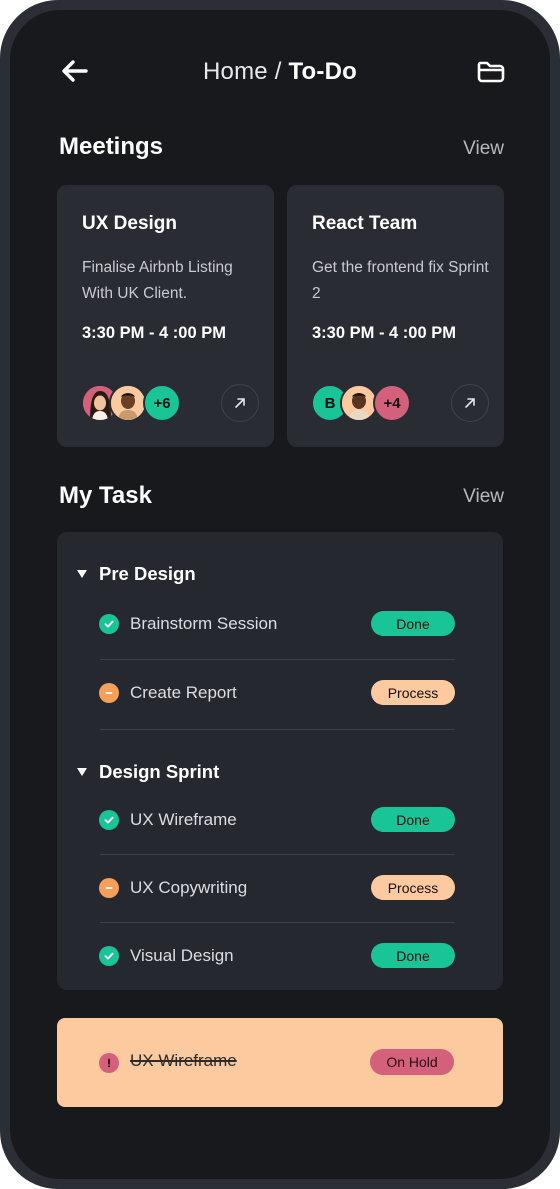  I want to click on task-row: UX Copywriting Process, so click(277, 888).